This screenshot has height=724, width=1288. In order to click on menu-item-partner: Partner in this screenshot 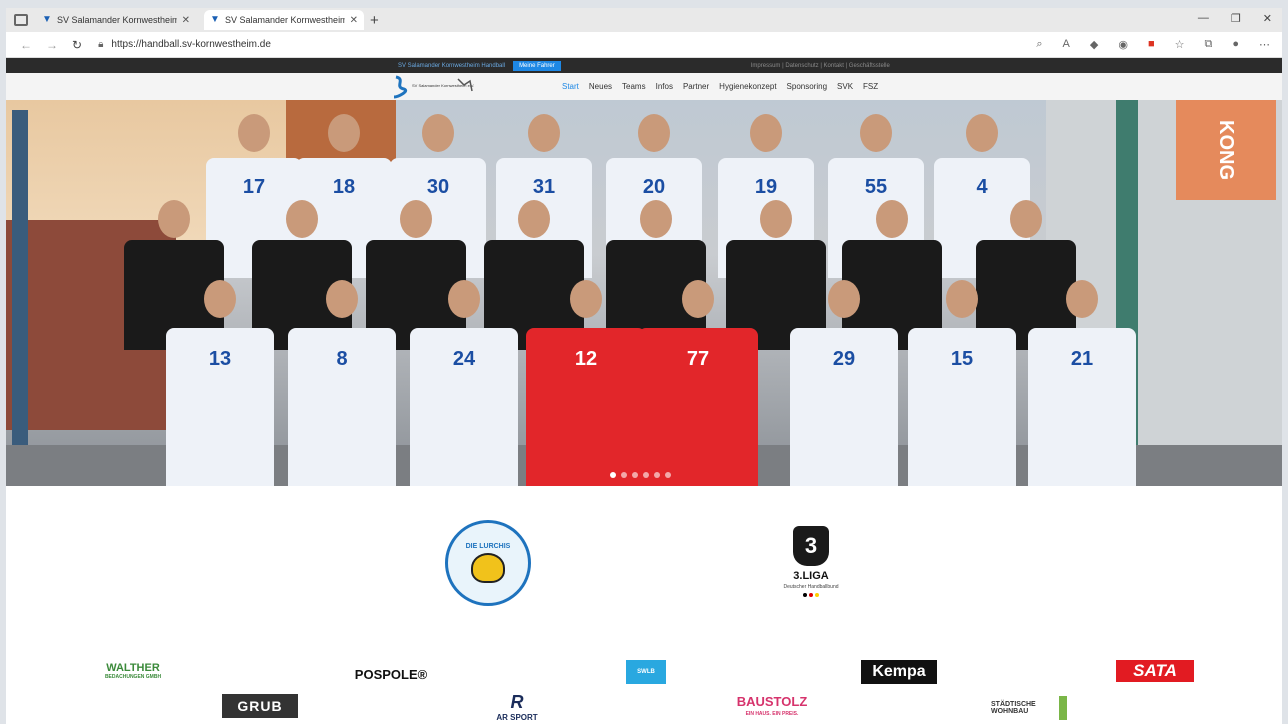, I will do `click(696, 86)`.